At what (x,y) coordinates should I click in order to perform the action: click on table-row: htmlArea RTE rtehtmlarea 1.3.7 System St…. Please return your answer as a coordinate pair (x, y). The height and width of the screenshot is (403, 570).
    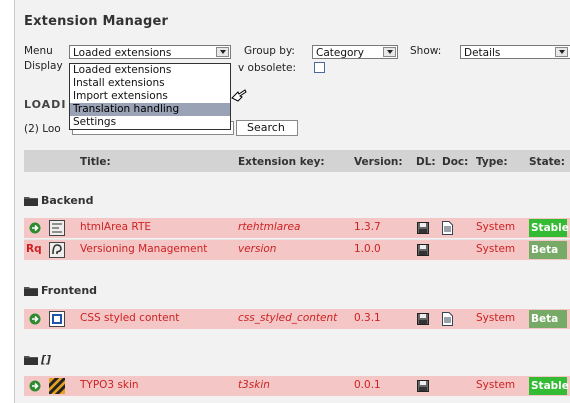
    Looking at the image, I should click on (297, 228).